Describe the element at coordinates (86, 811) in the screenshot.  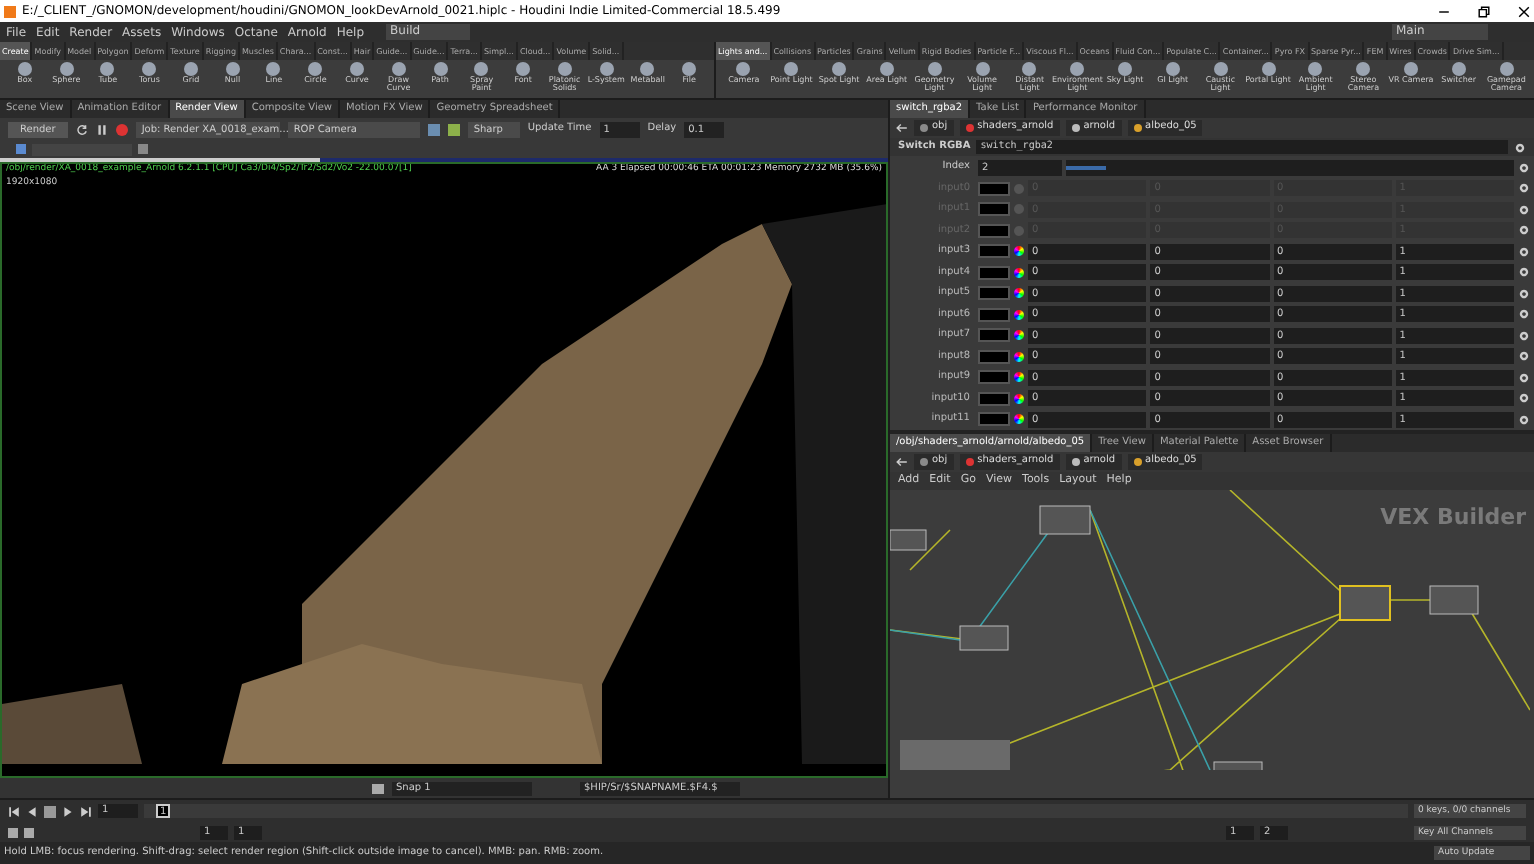
I see `jump-end-icon` at that location.